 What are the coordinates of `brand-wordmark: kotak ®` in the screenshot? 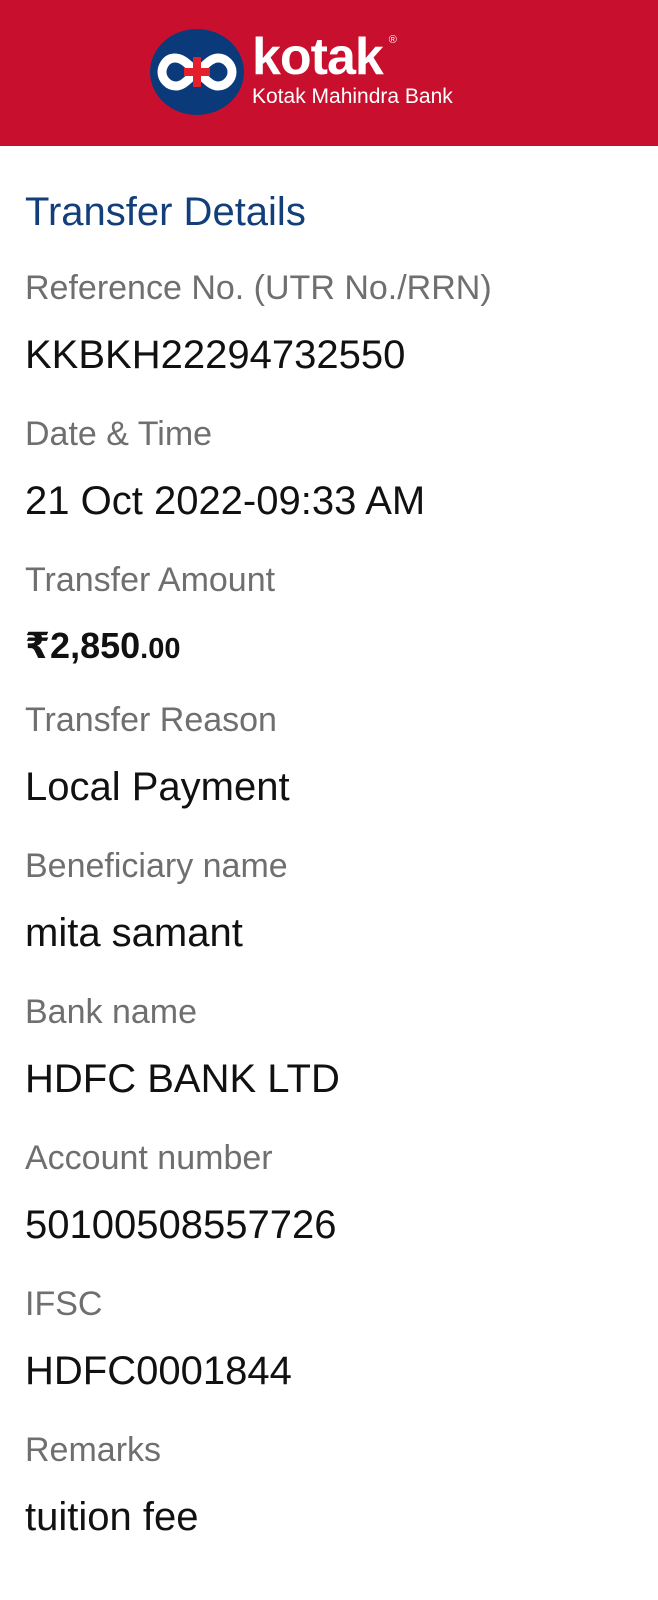 It's located at (324, 57).